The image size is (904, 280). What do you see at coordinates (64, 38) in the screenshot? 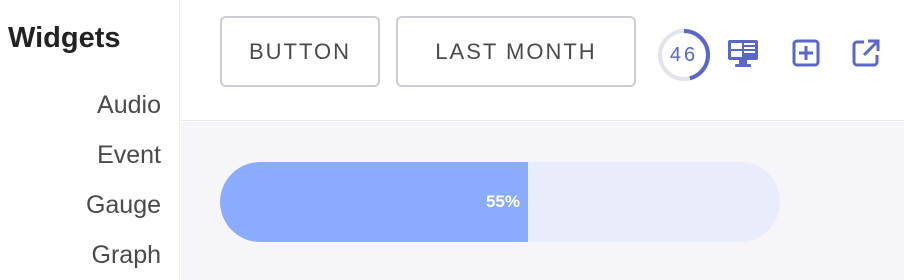
I see `sidebar-title: Widgets` at bounding box center [64, 38].